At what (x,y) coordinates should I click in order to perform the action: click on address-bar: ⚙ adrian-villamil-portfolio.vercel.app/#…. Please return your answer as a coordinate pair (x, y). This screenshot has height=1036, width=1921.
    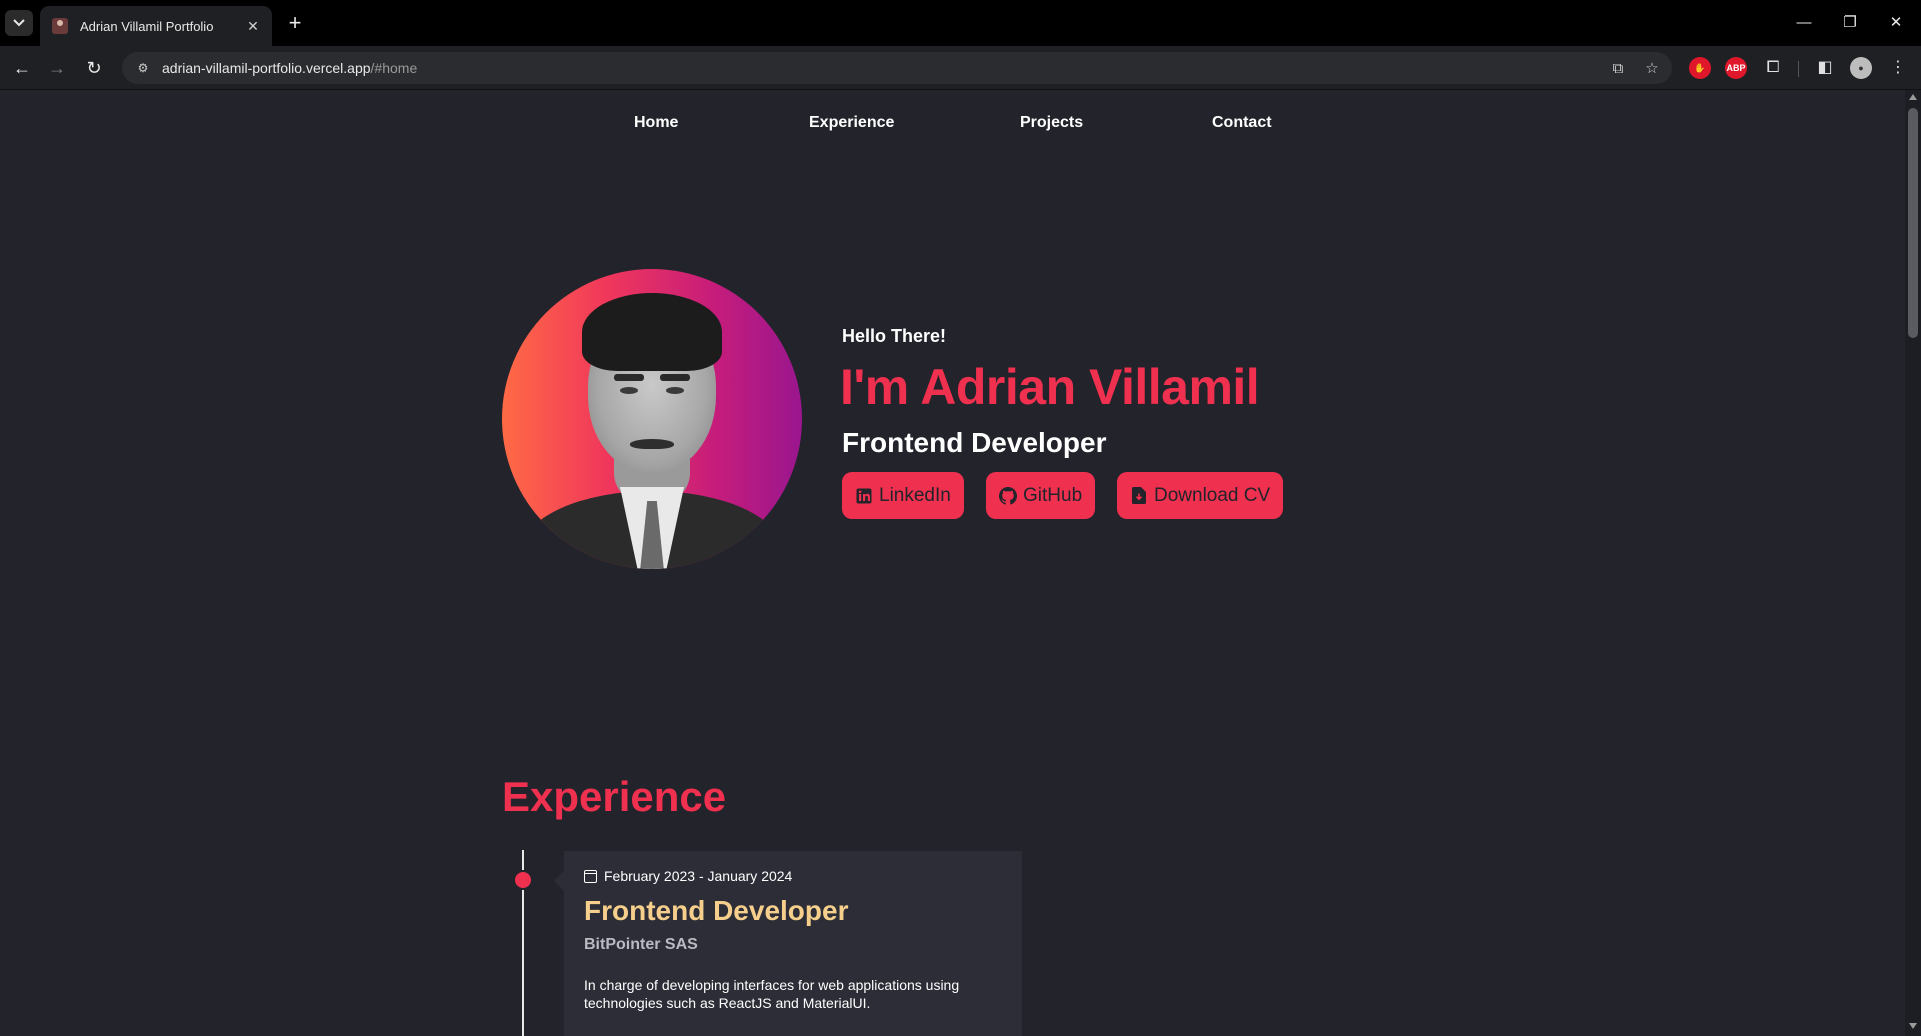
    Looking at the image, I should click on (897, 68).